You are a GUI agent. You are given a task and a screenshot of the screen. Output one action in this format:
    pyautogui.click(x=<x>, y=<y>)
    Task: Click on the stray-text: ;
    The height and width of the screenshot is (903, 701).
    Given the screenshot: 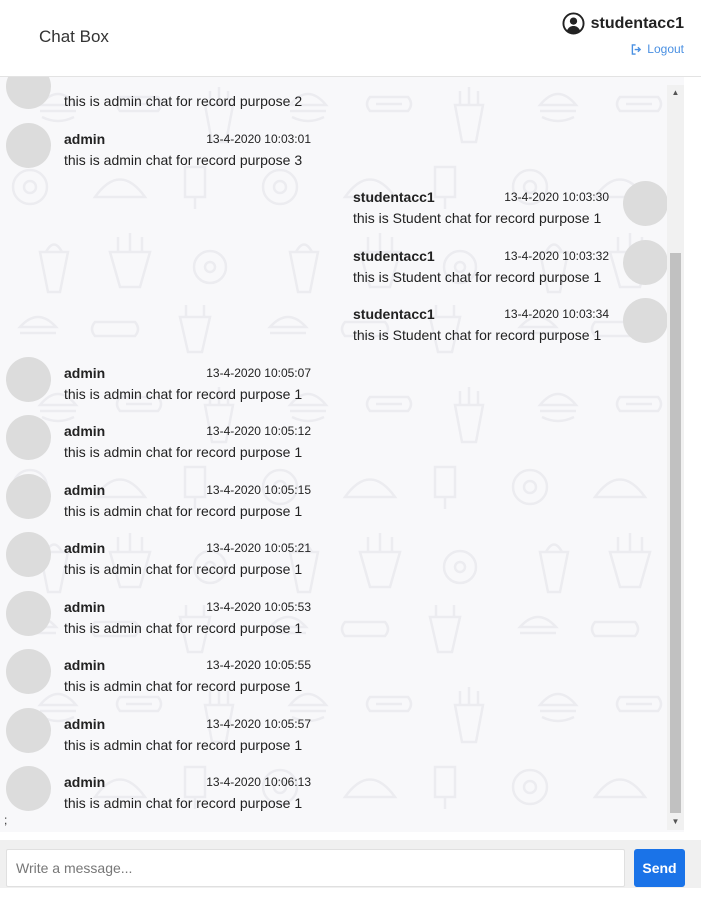 What is the action you would take?
    pyautogui.click(x=6, y=820)
    